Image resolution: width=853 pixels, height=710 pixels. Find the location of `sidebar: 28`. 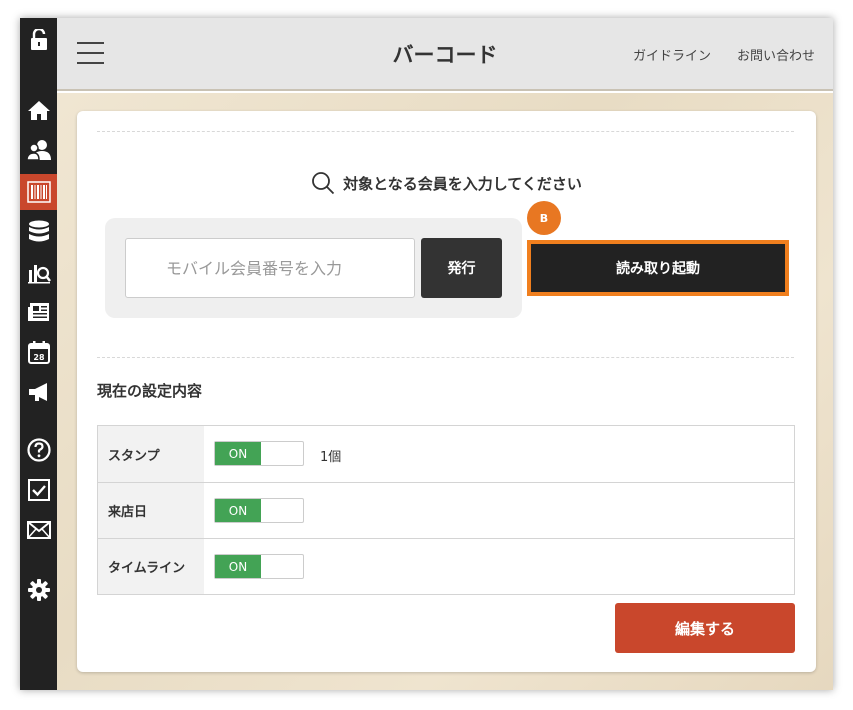

sidebar: 28 is located at coordinates (38, 354).